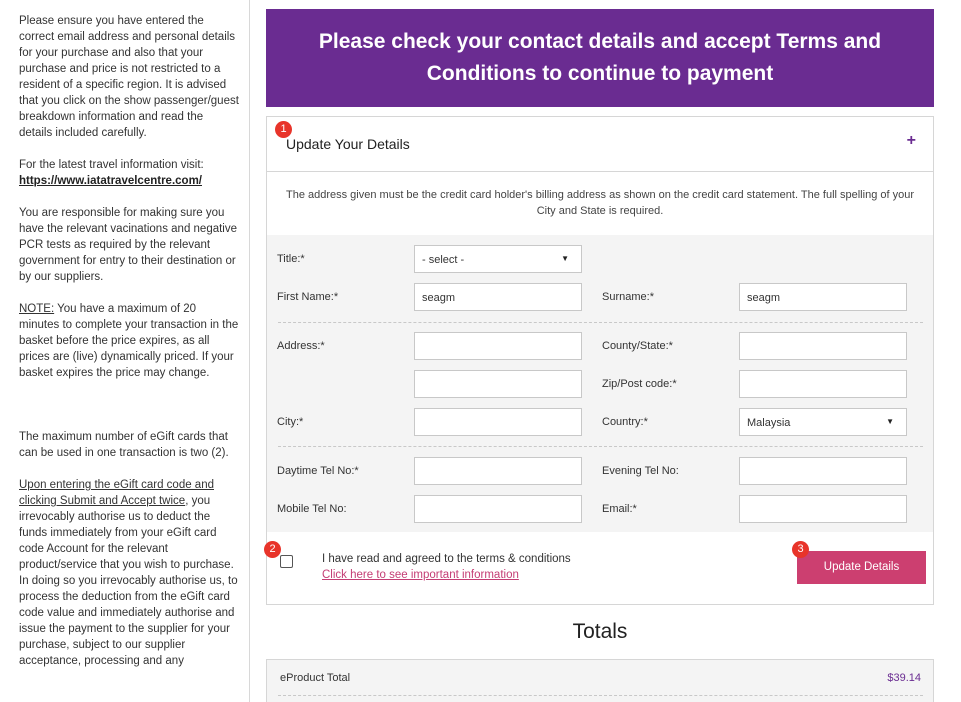 Image resolution: width=961 pixels, height=702 pixels. Describe the element at coordinates (283, 129) in the screenshot. I see `step-badge-1: 1` at that location.